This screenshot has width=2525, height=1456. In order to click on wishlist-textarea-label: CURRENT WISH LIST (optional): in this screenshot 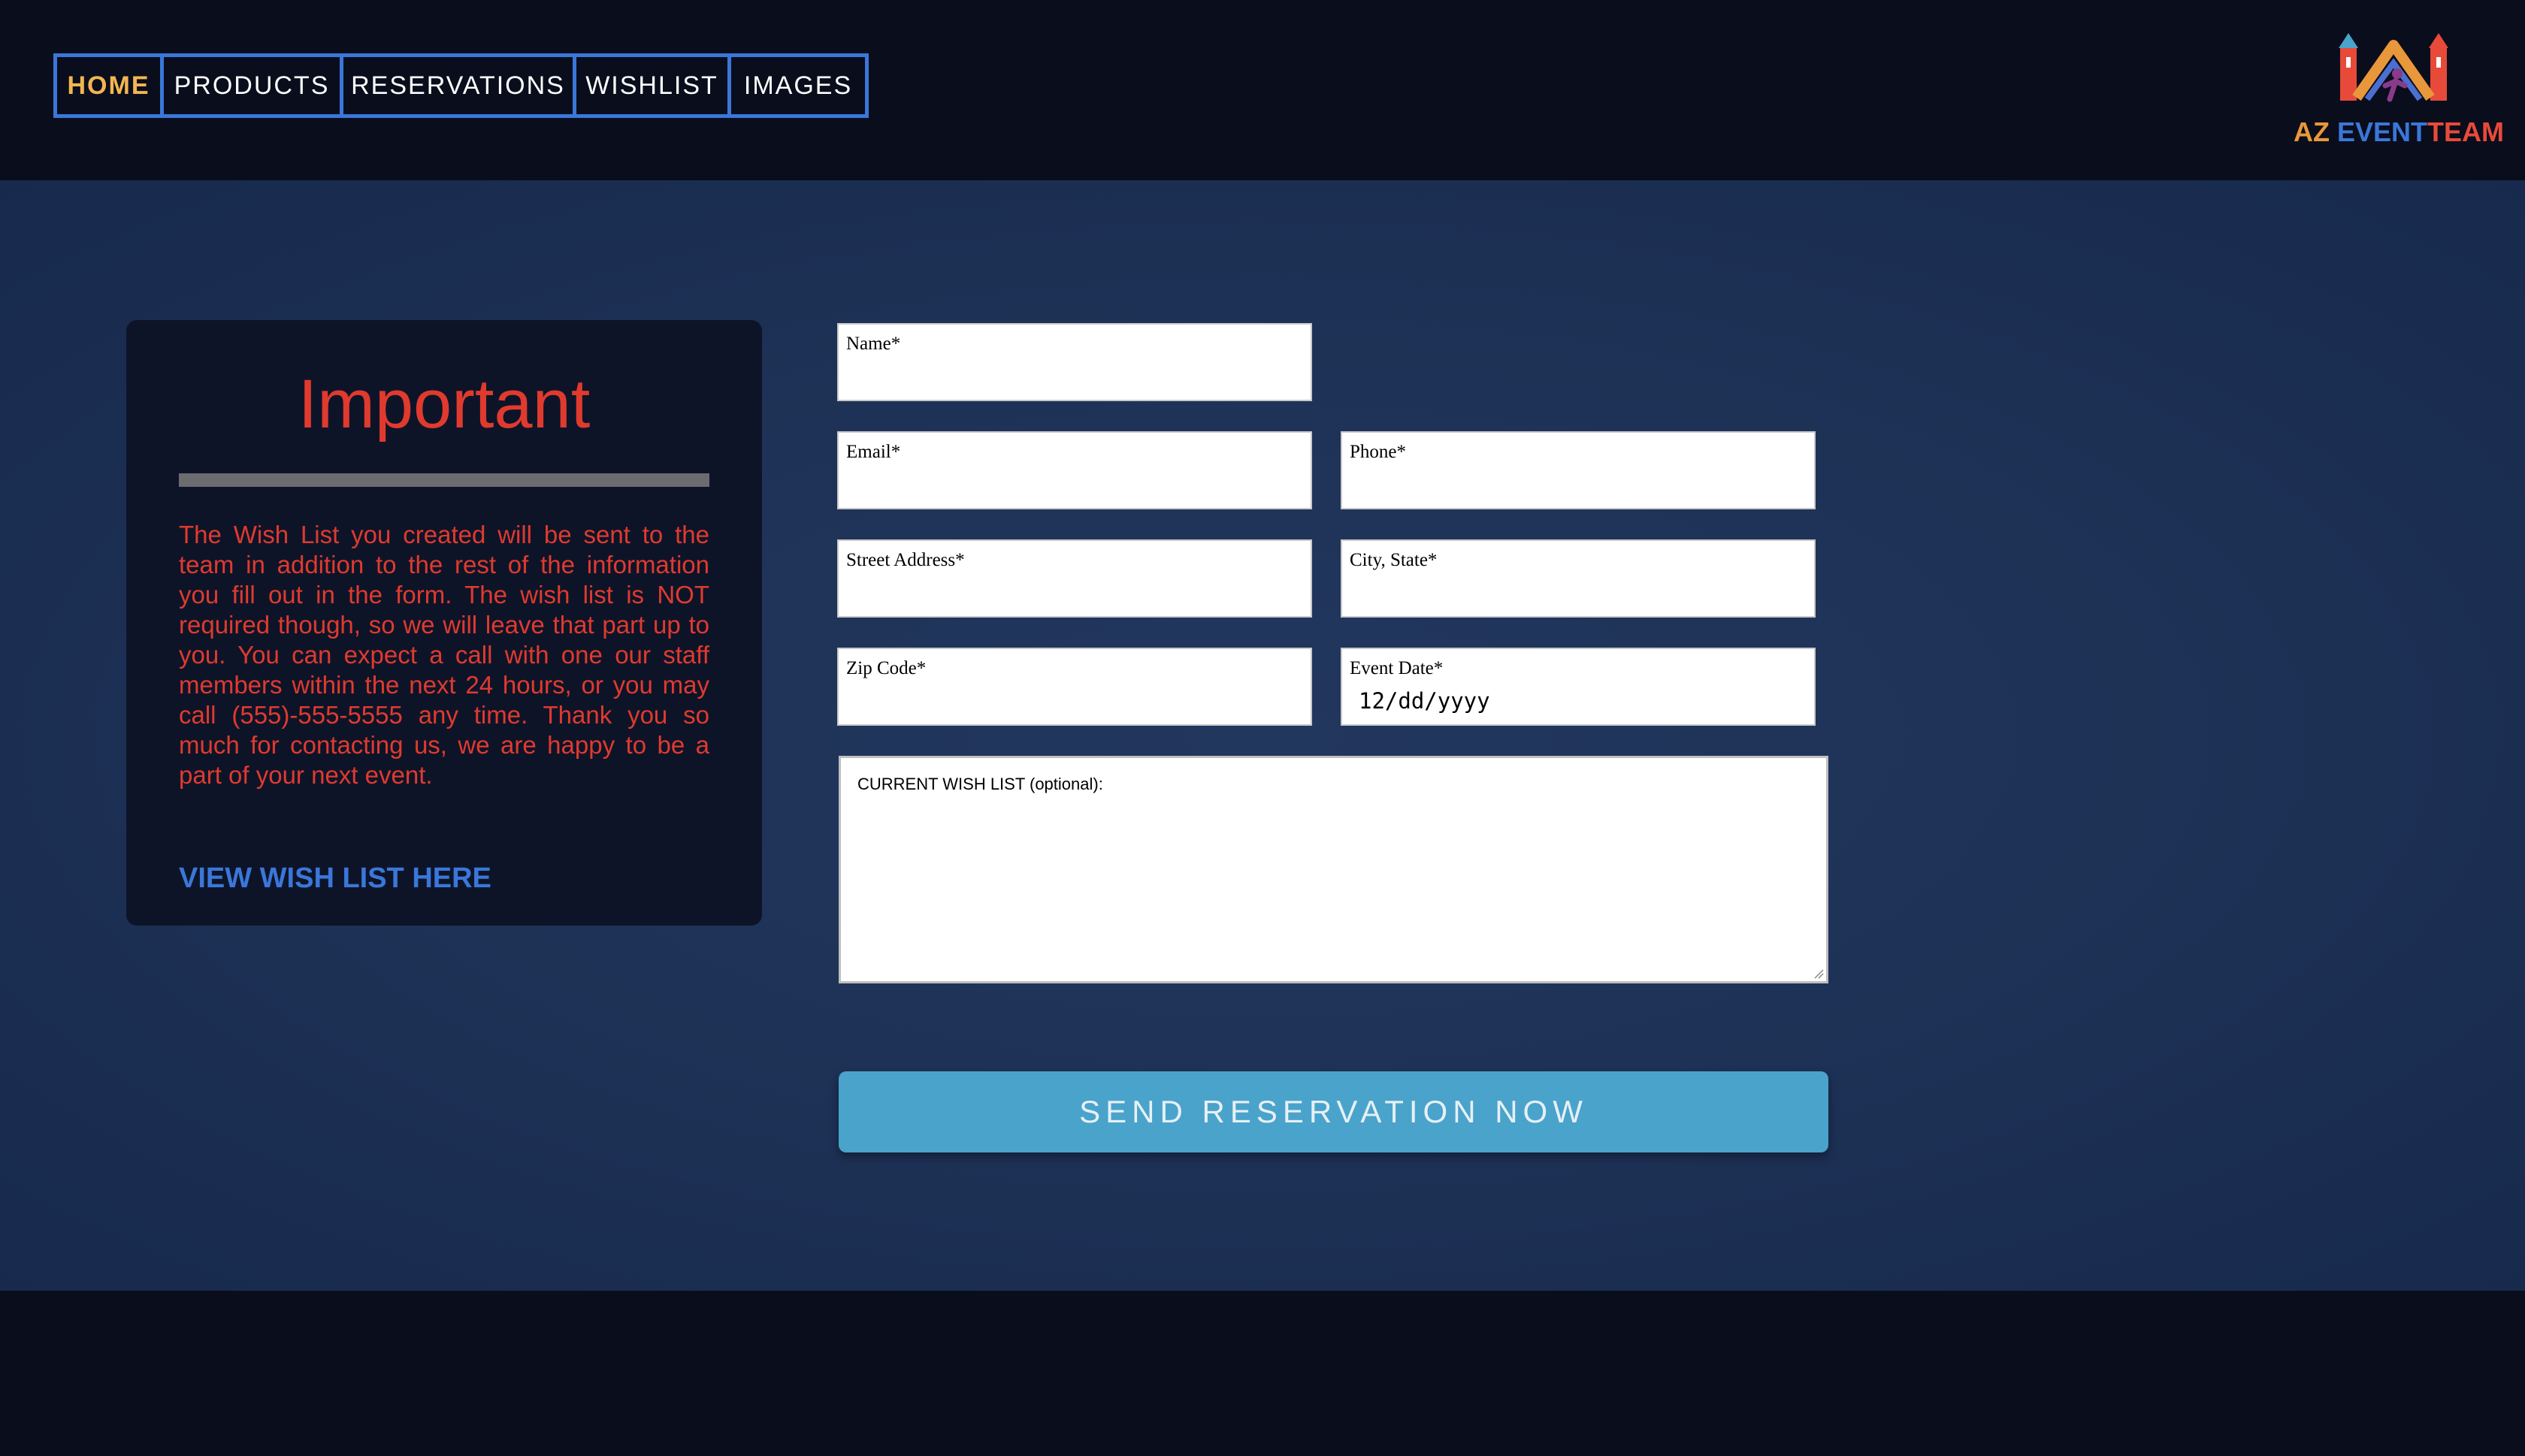, I will do `click(980, 784)`.